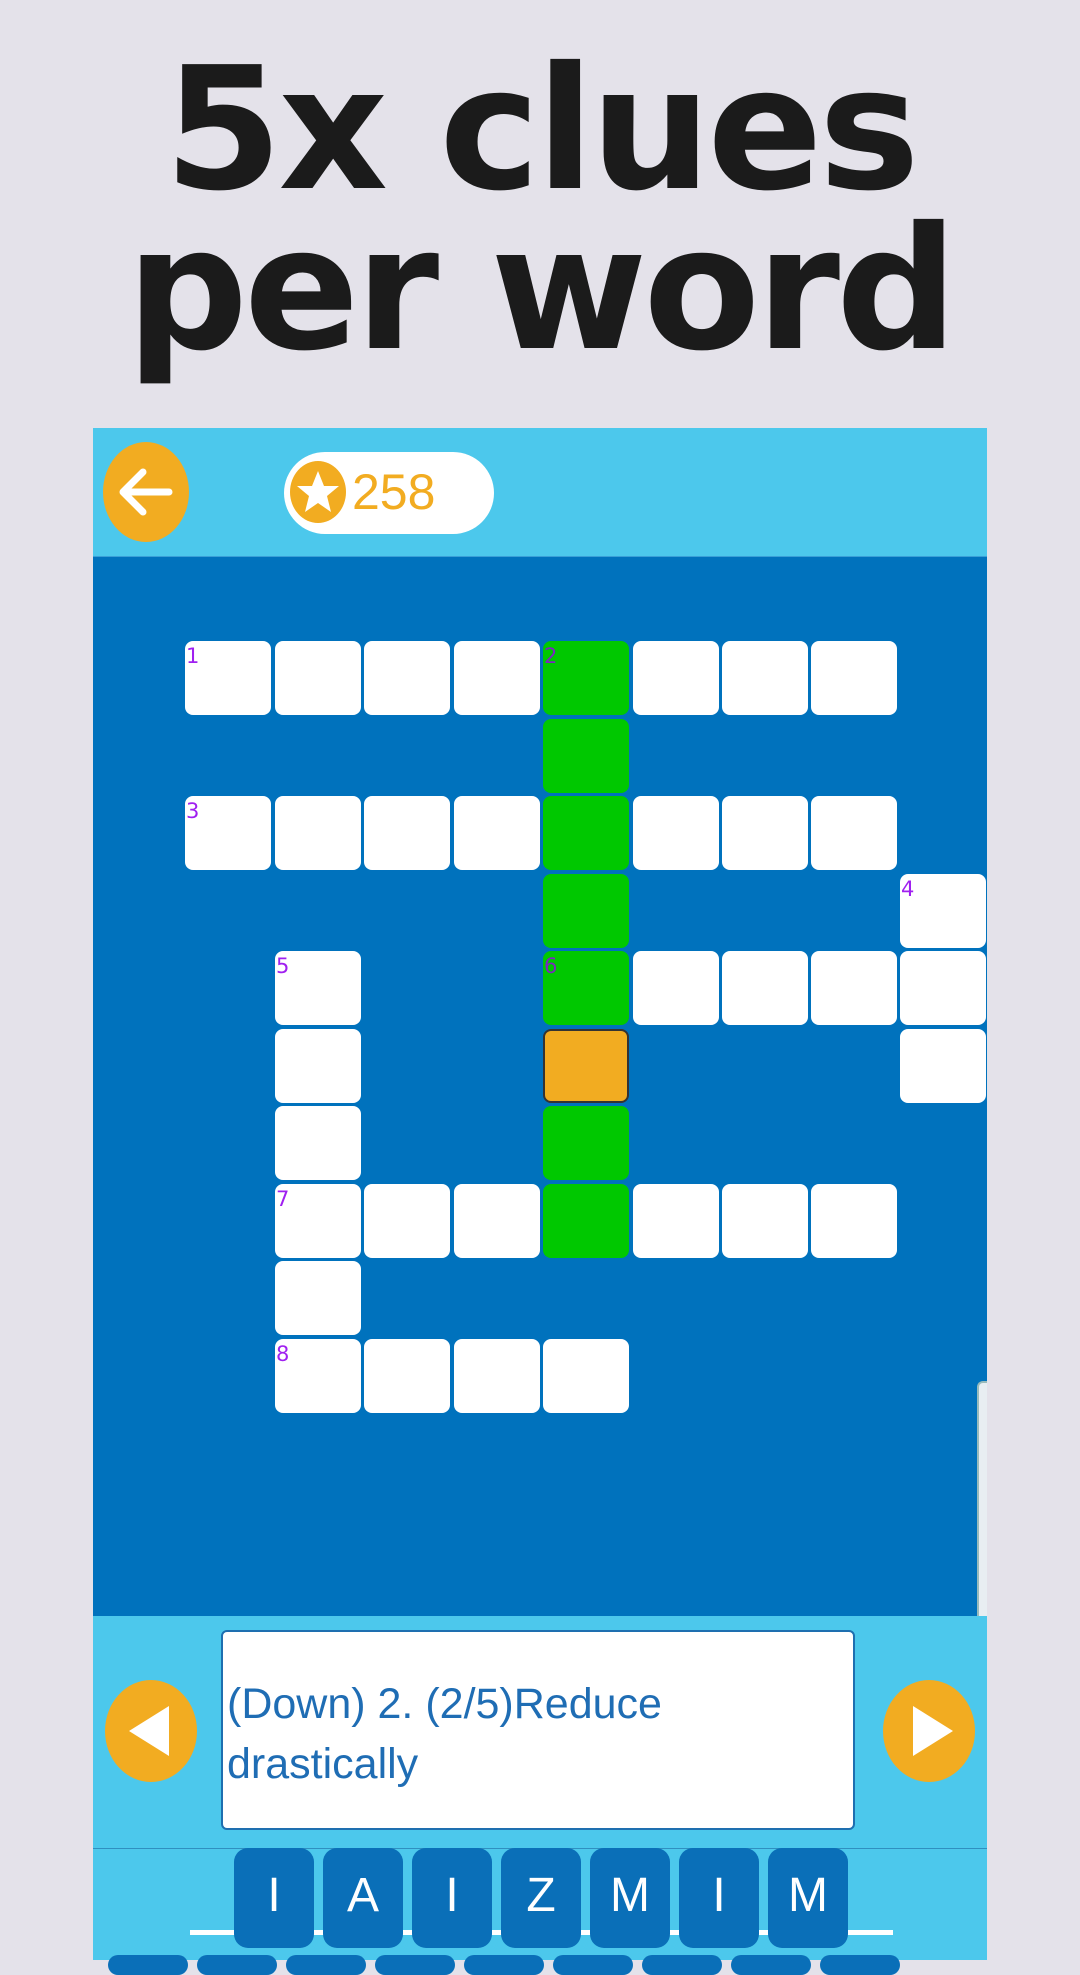 Image resolution: width=1080 pixels, height=1975 pixels. I want to click on cell-number: 5, so click(283, 966).